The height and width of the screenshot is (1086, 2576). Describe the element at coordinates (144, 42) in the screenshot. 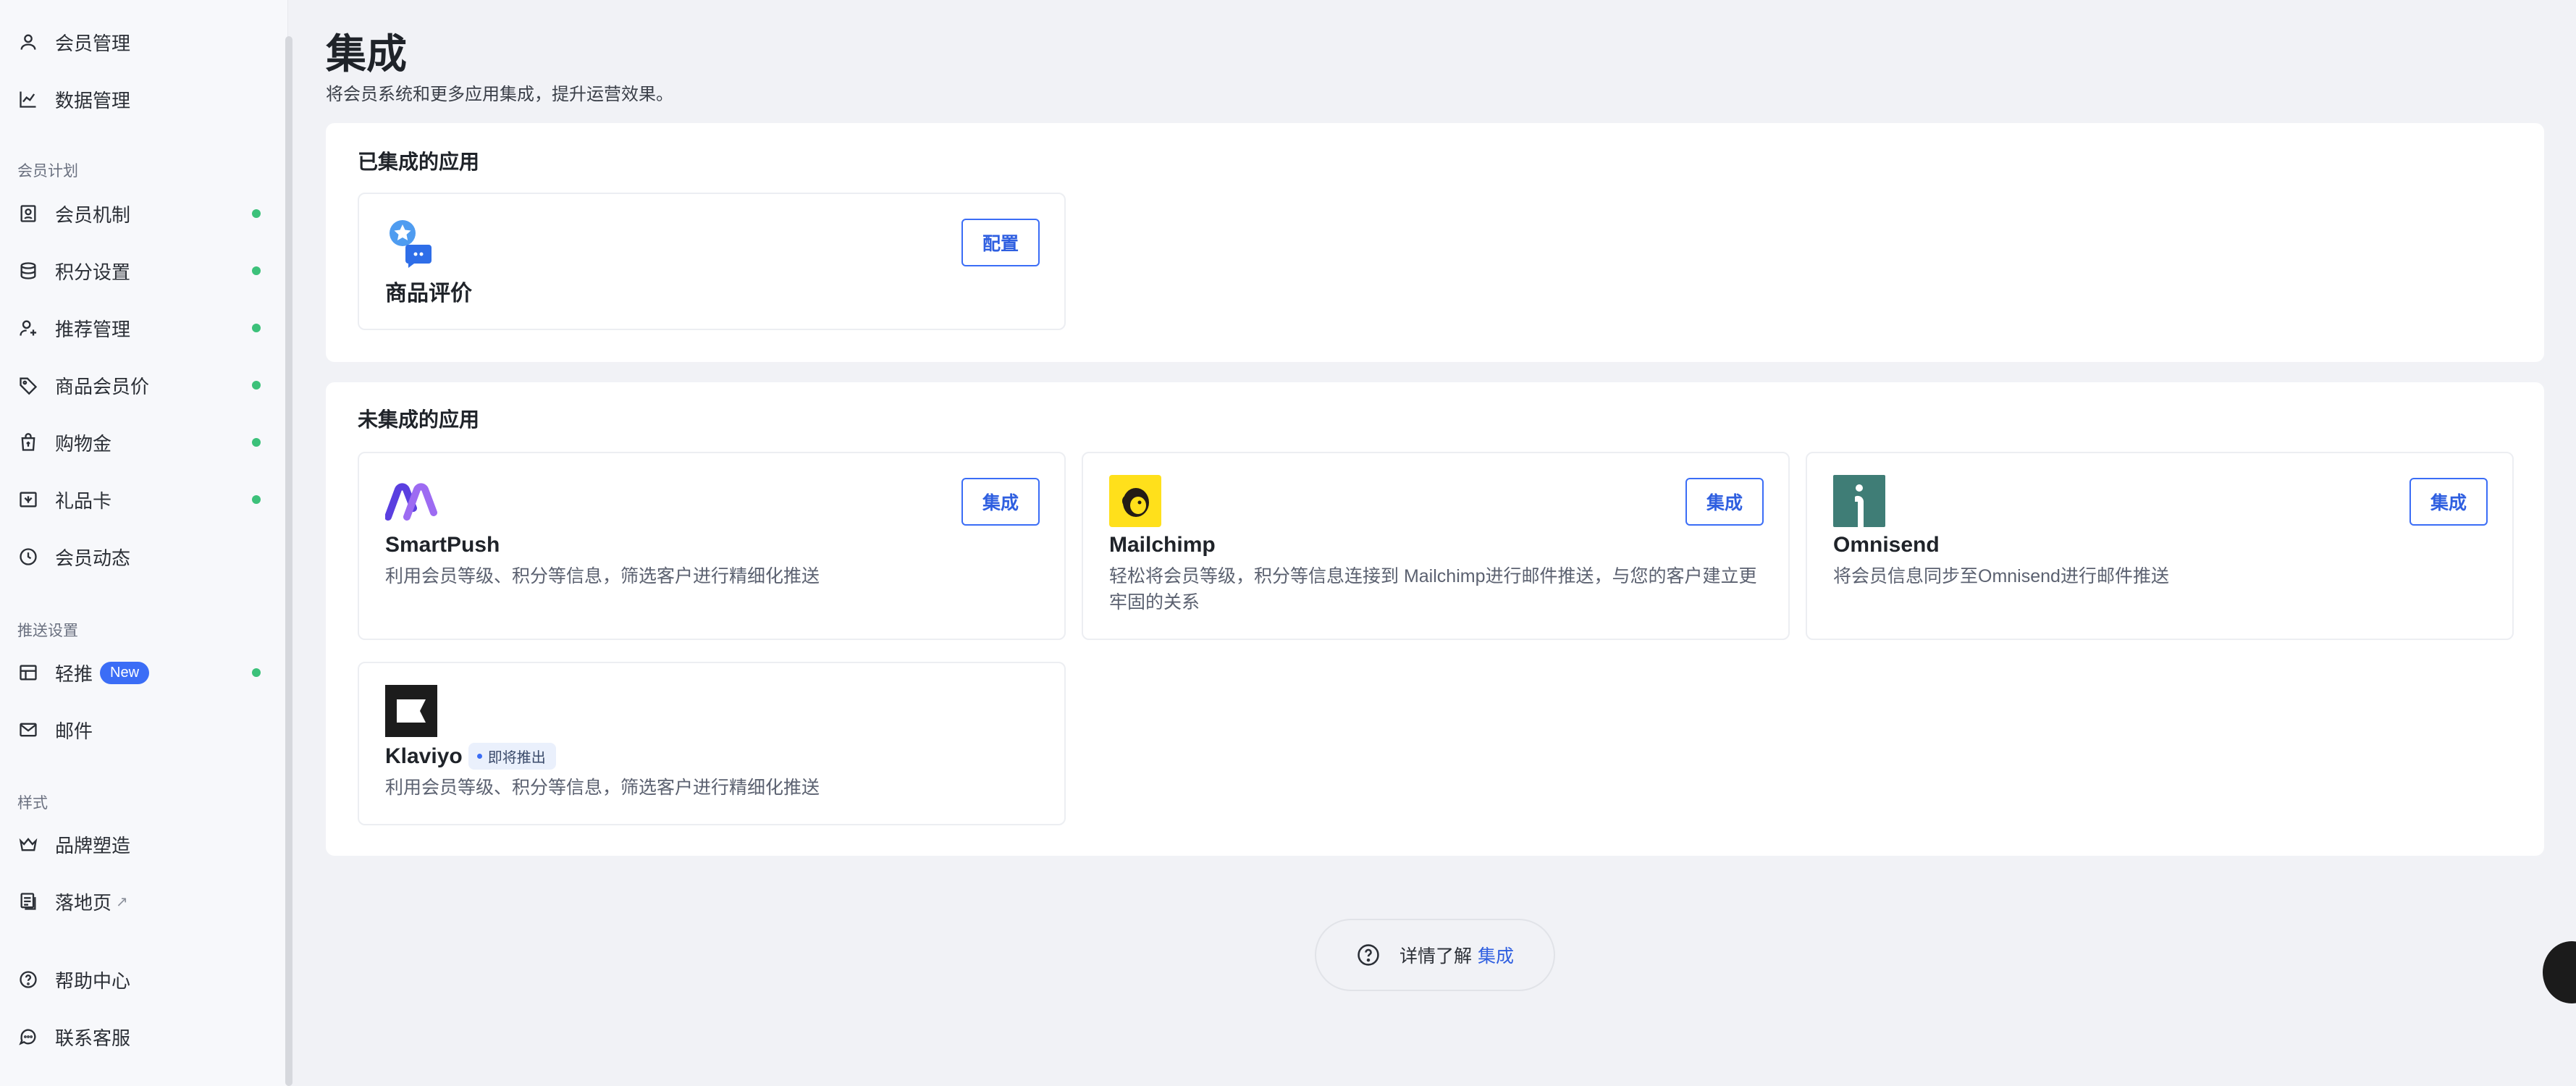

I see `sidebar-item-member-management: 会员管理` at that location.